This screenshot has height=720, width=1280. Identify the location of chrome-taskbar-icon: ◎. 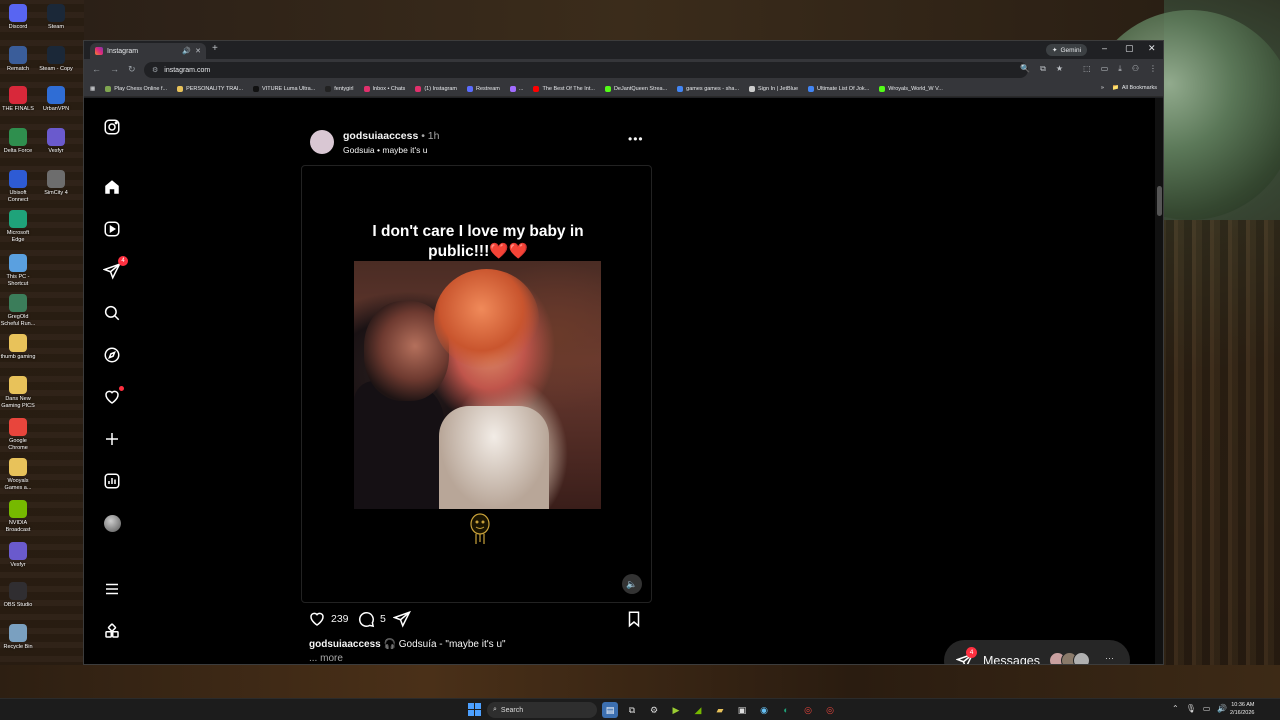
(808, 710).